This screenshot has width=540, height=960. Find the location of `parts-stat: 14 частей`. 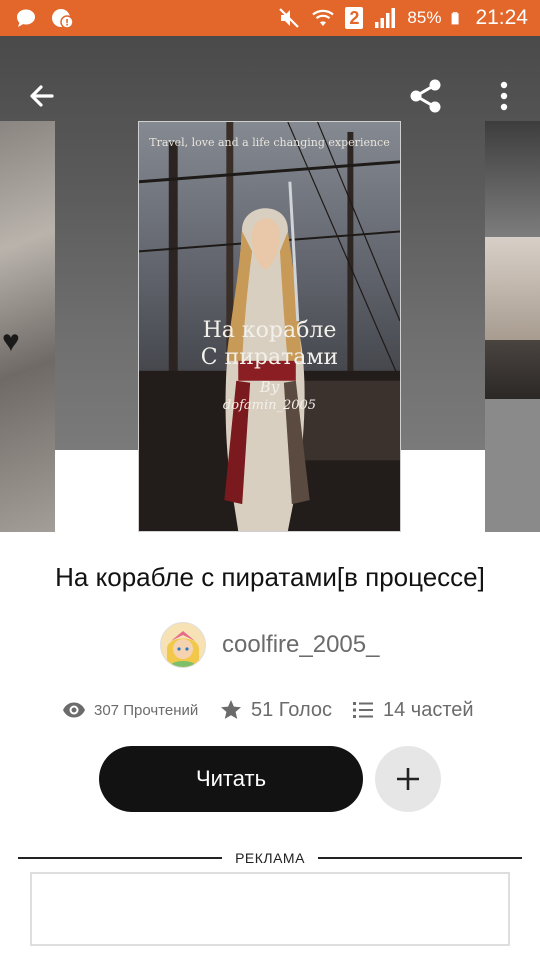

parts-stat: 14 частей is located at coordinates (412, 710).